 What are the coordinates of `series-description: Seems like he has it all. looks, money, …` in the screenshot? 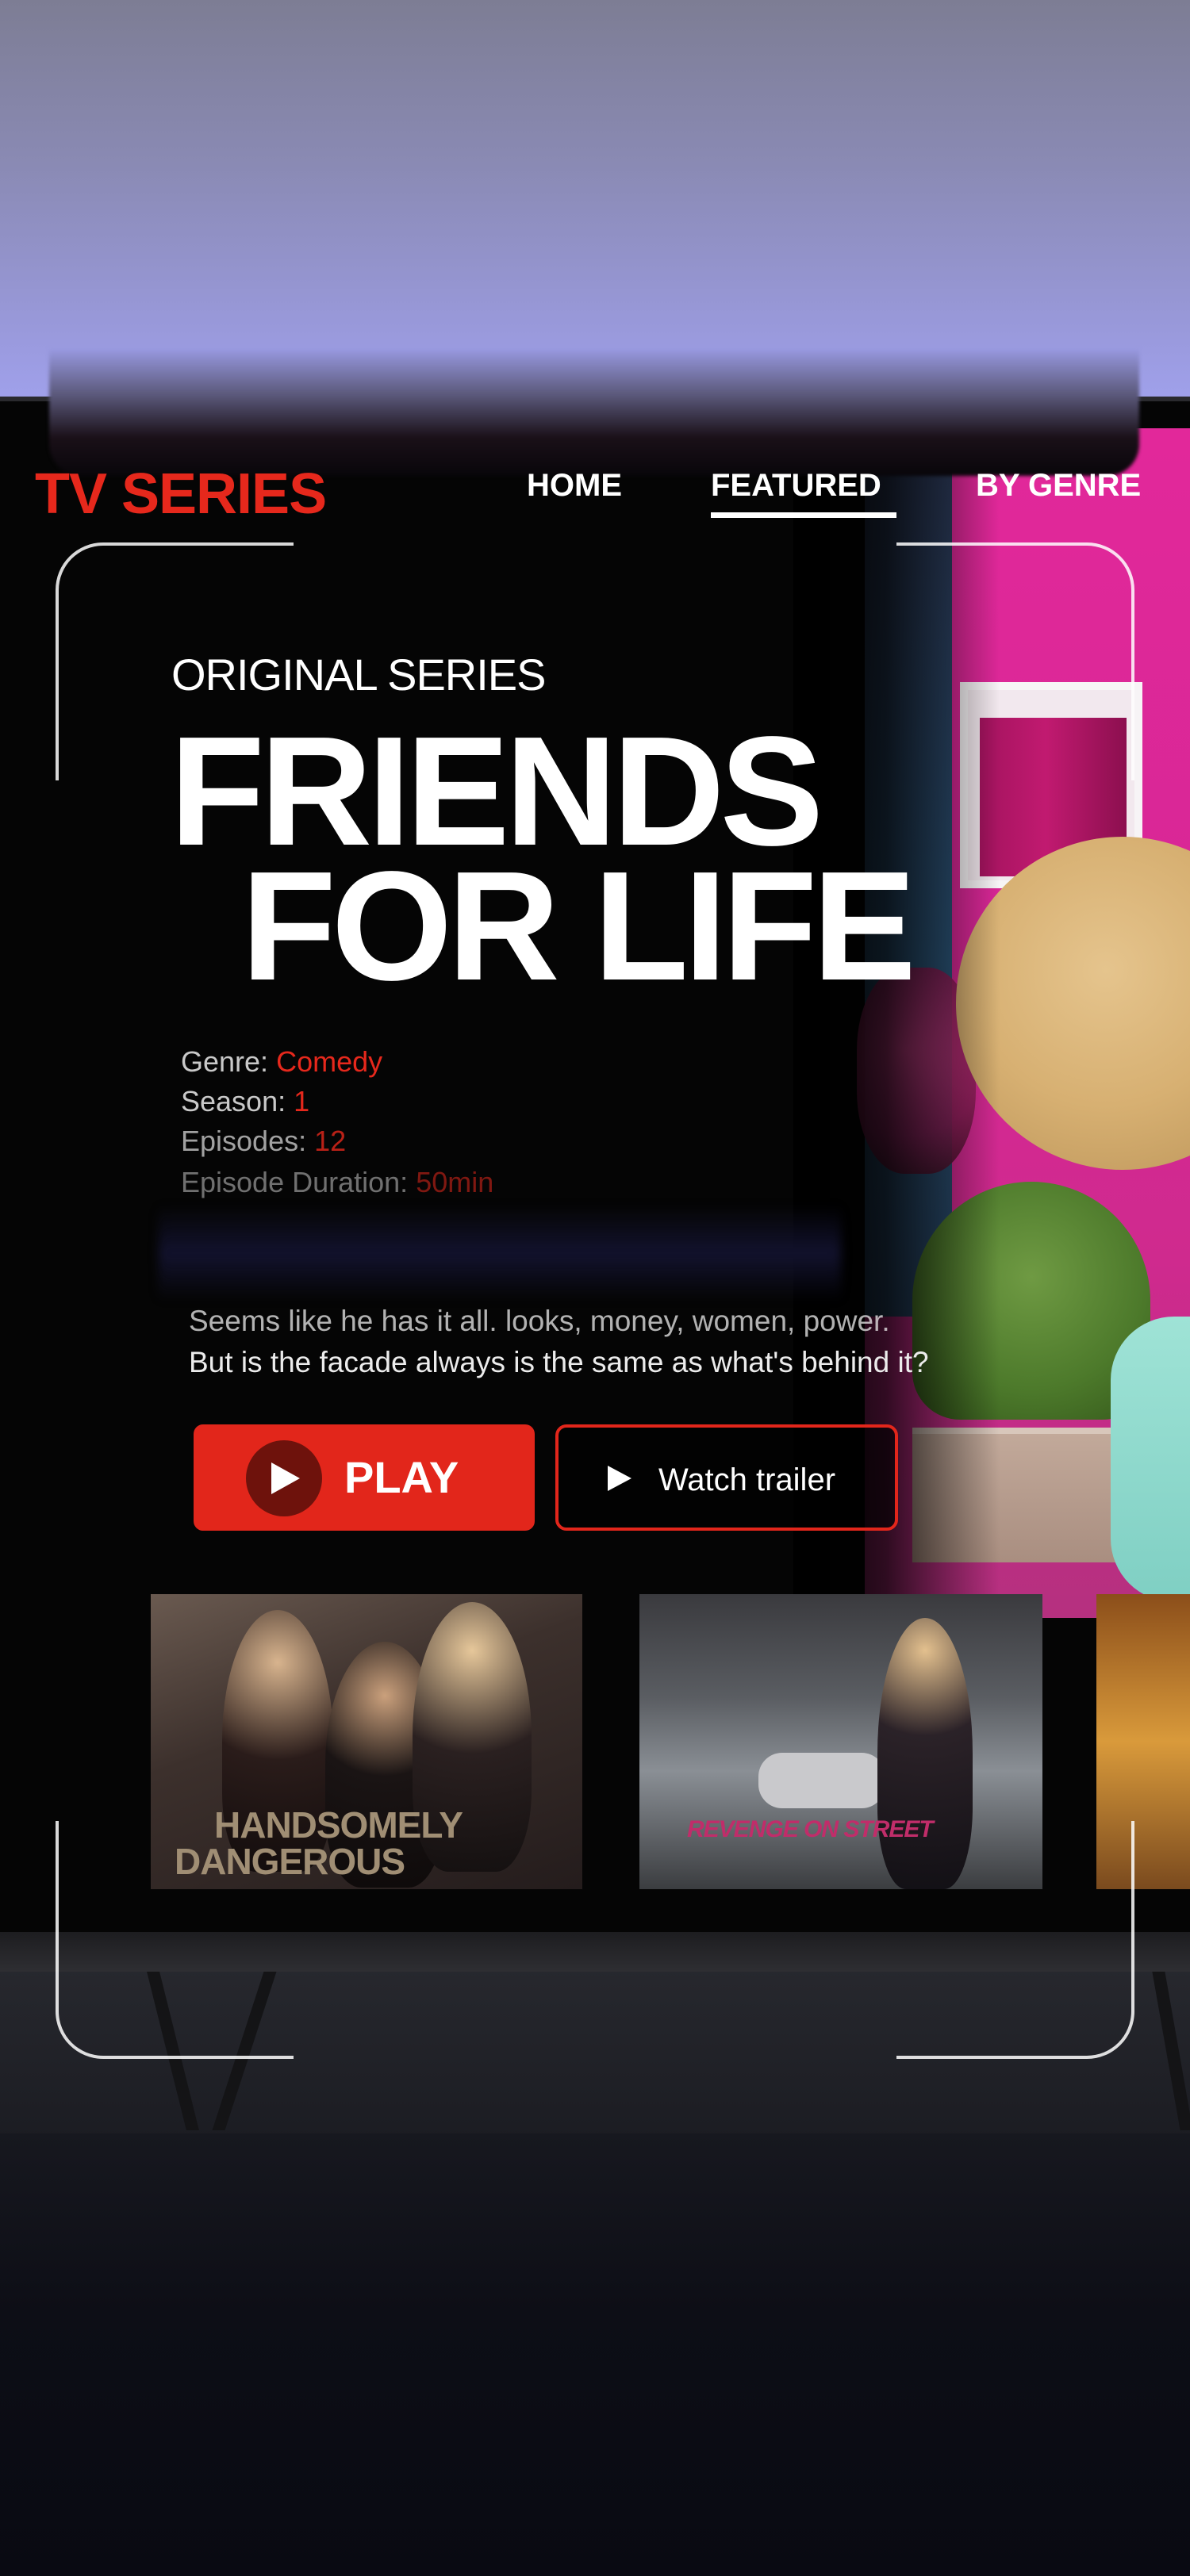 It's located at (645, 1342).